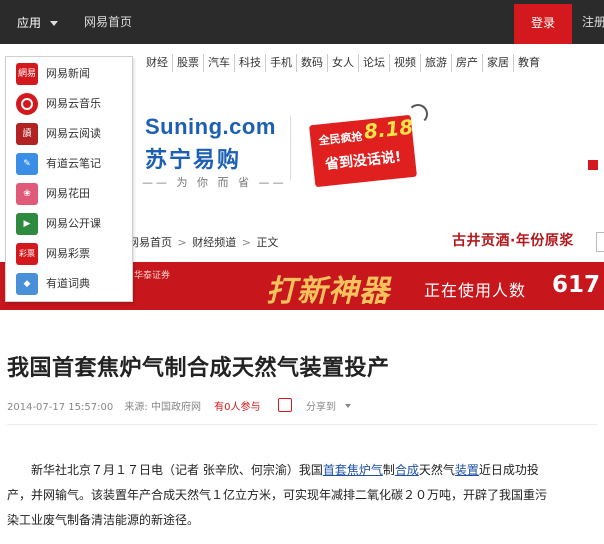  What do you see at coordinates (302, 22) in the screenshot?
I see `top-navigation-bar: 应用 网易首页 登录 注册` at bounding box center [302, 22].